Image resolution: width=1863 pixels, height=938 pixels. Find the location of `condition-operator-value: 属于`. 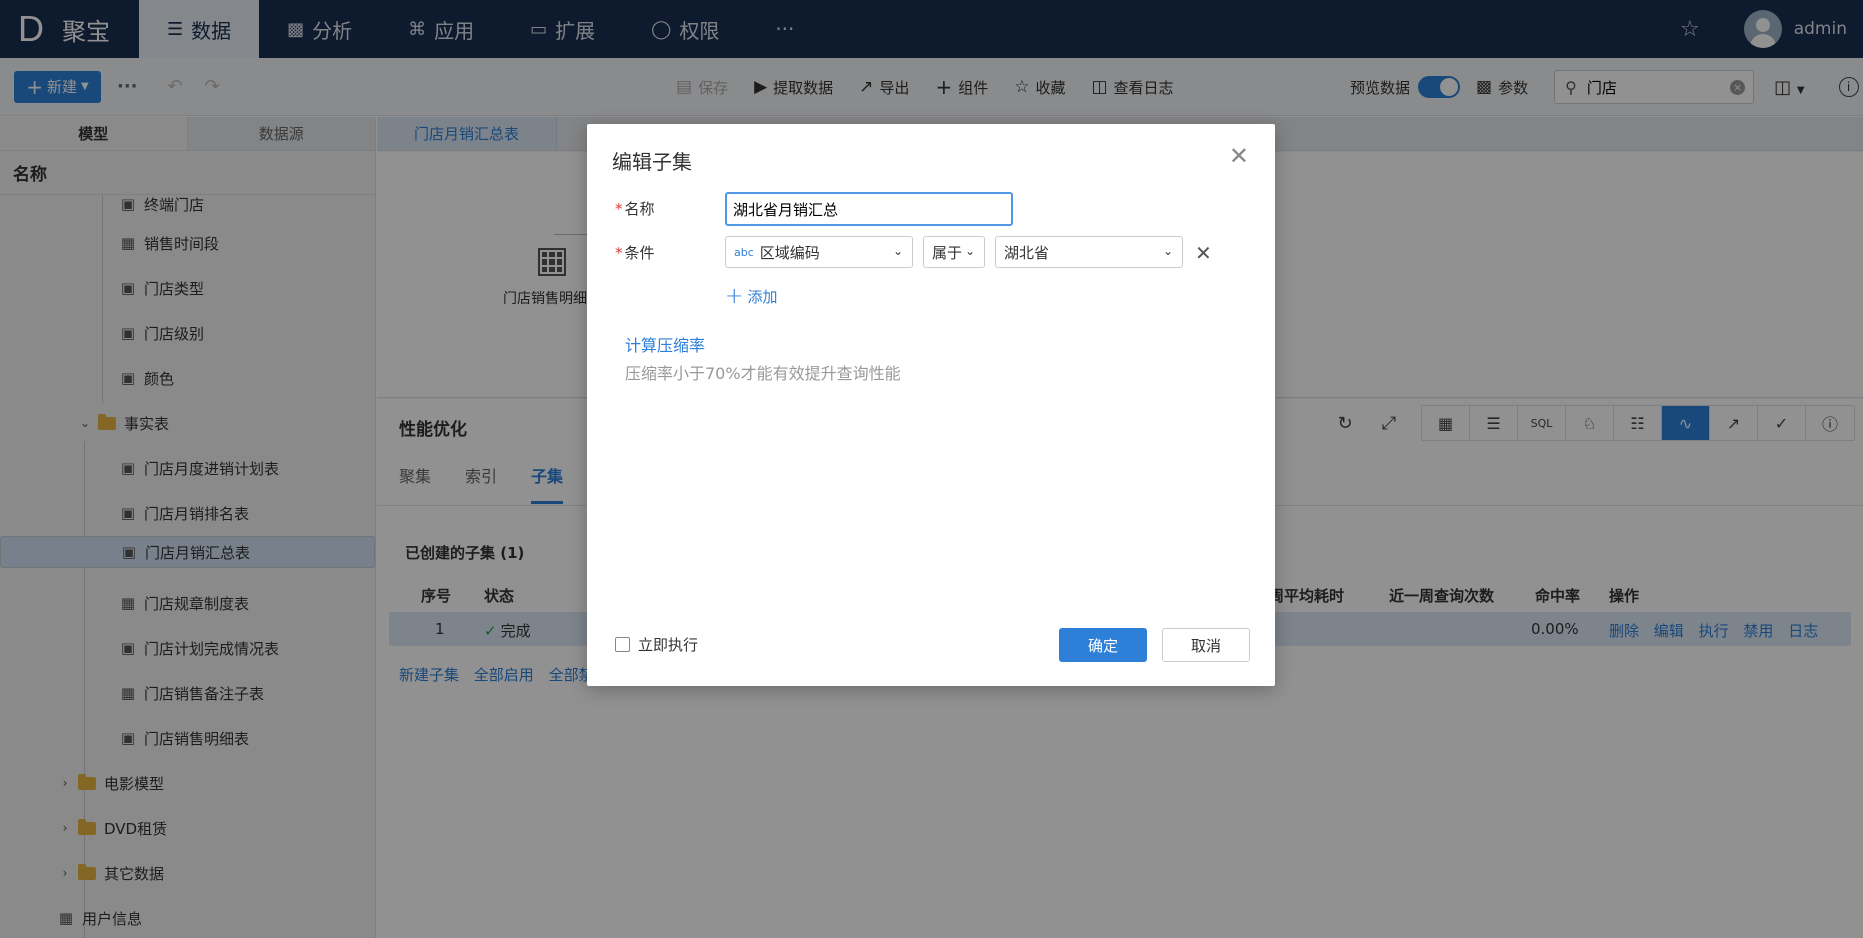

condition-operator-value: 属于 is located at coordinates (947, 252).